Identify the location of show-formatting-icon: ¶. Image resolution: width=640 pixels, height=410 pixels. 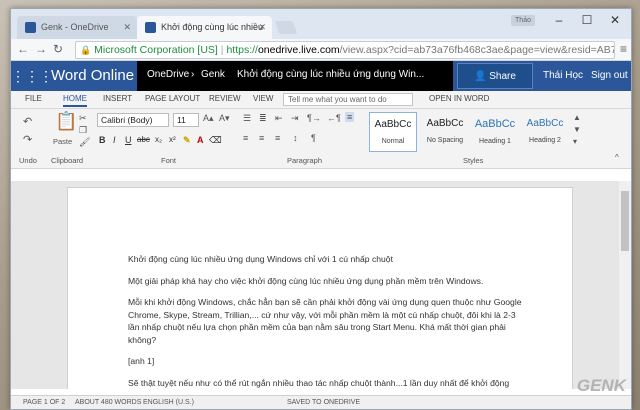
(313, 138).